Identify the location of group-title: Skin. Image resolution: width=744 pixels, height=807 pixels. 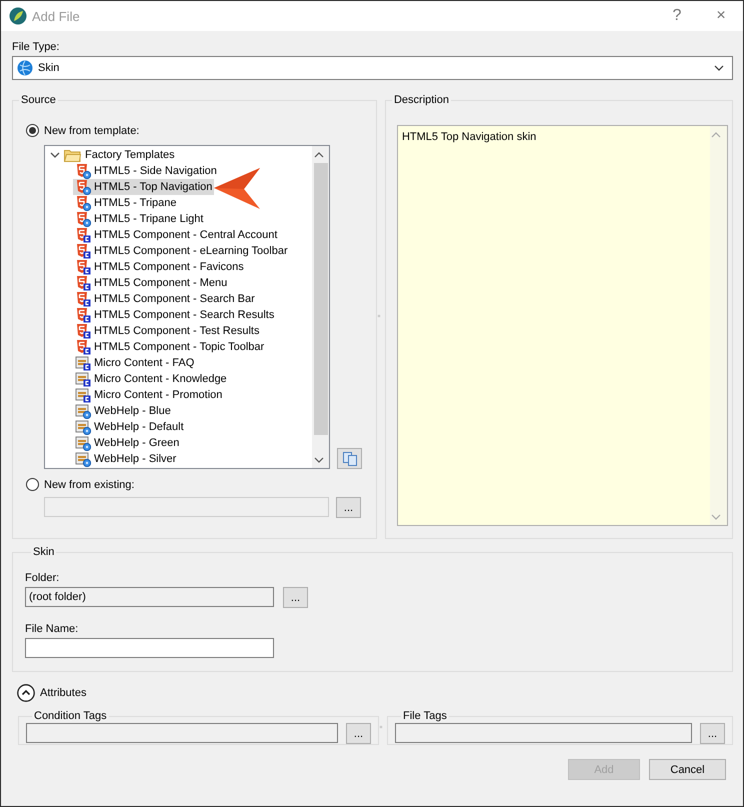
(44, 552).